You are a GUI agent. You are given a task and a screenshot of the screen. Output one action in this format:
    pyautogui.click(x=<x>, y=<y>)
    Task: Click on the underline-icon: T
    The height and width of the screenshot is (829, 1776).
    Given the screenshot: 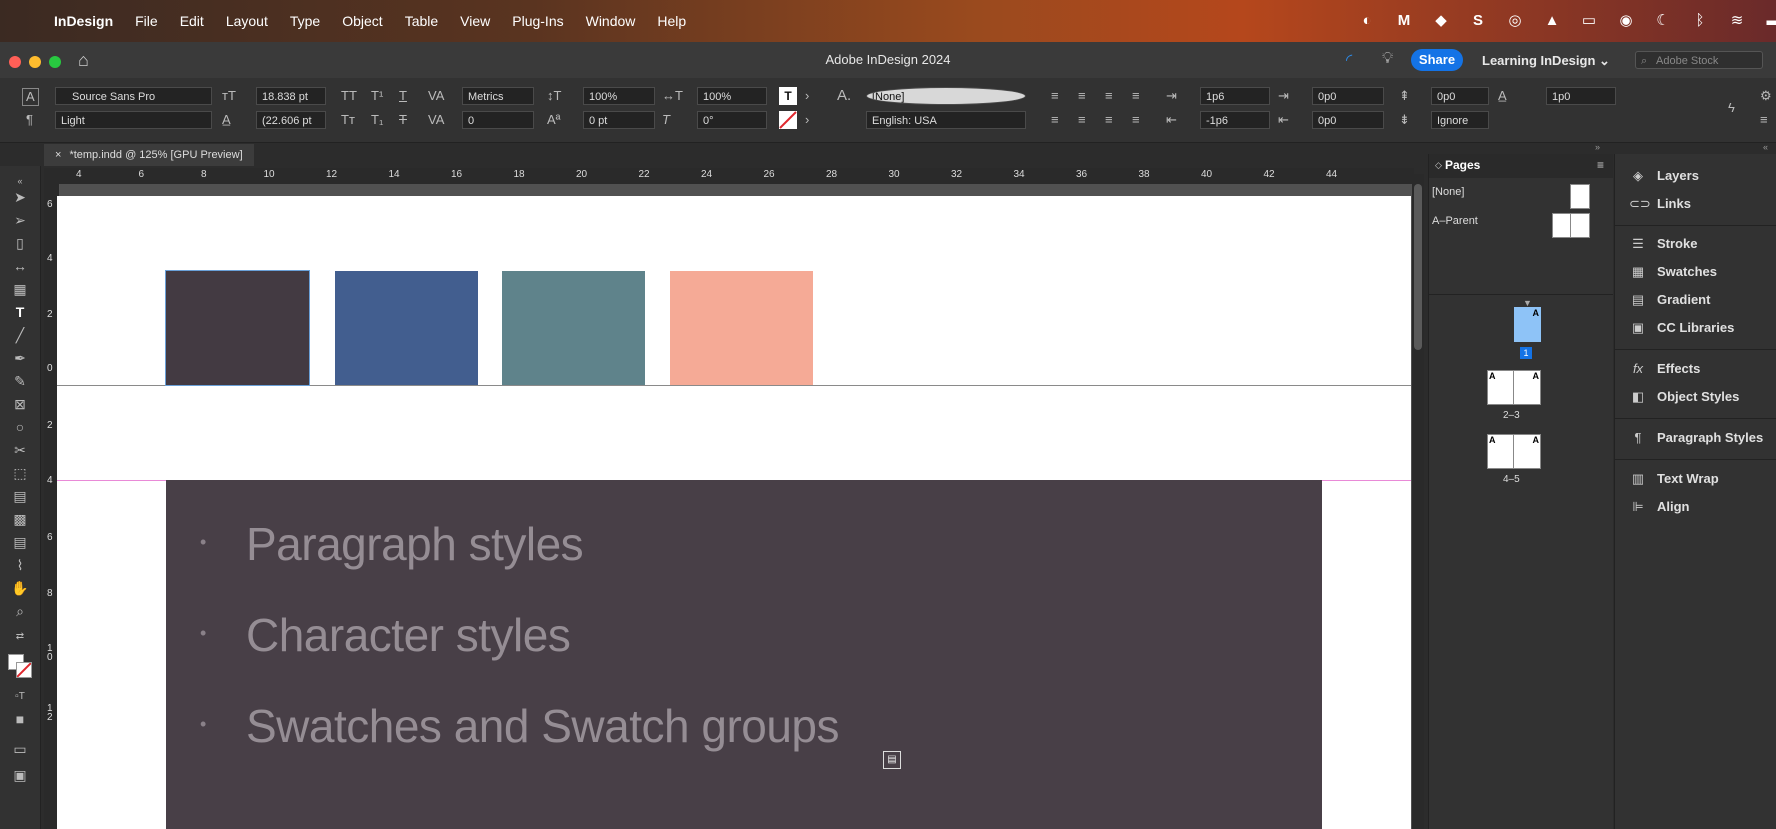 What is the action you would take?
    pyautogui.click(x=403, y=96)
    